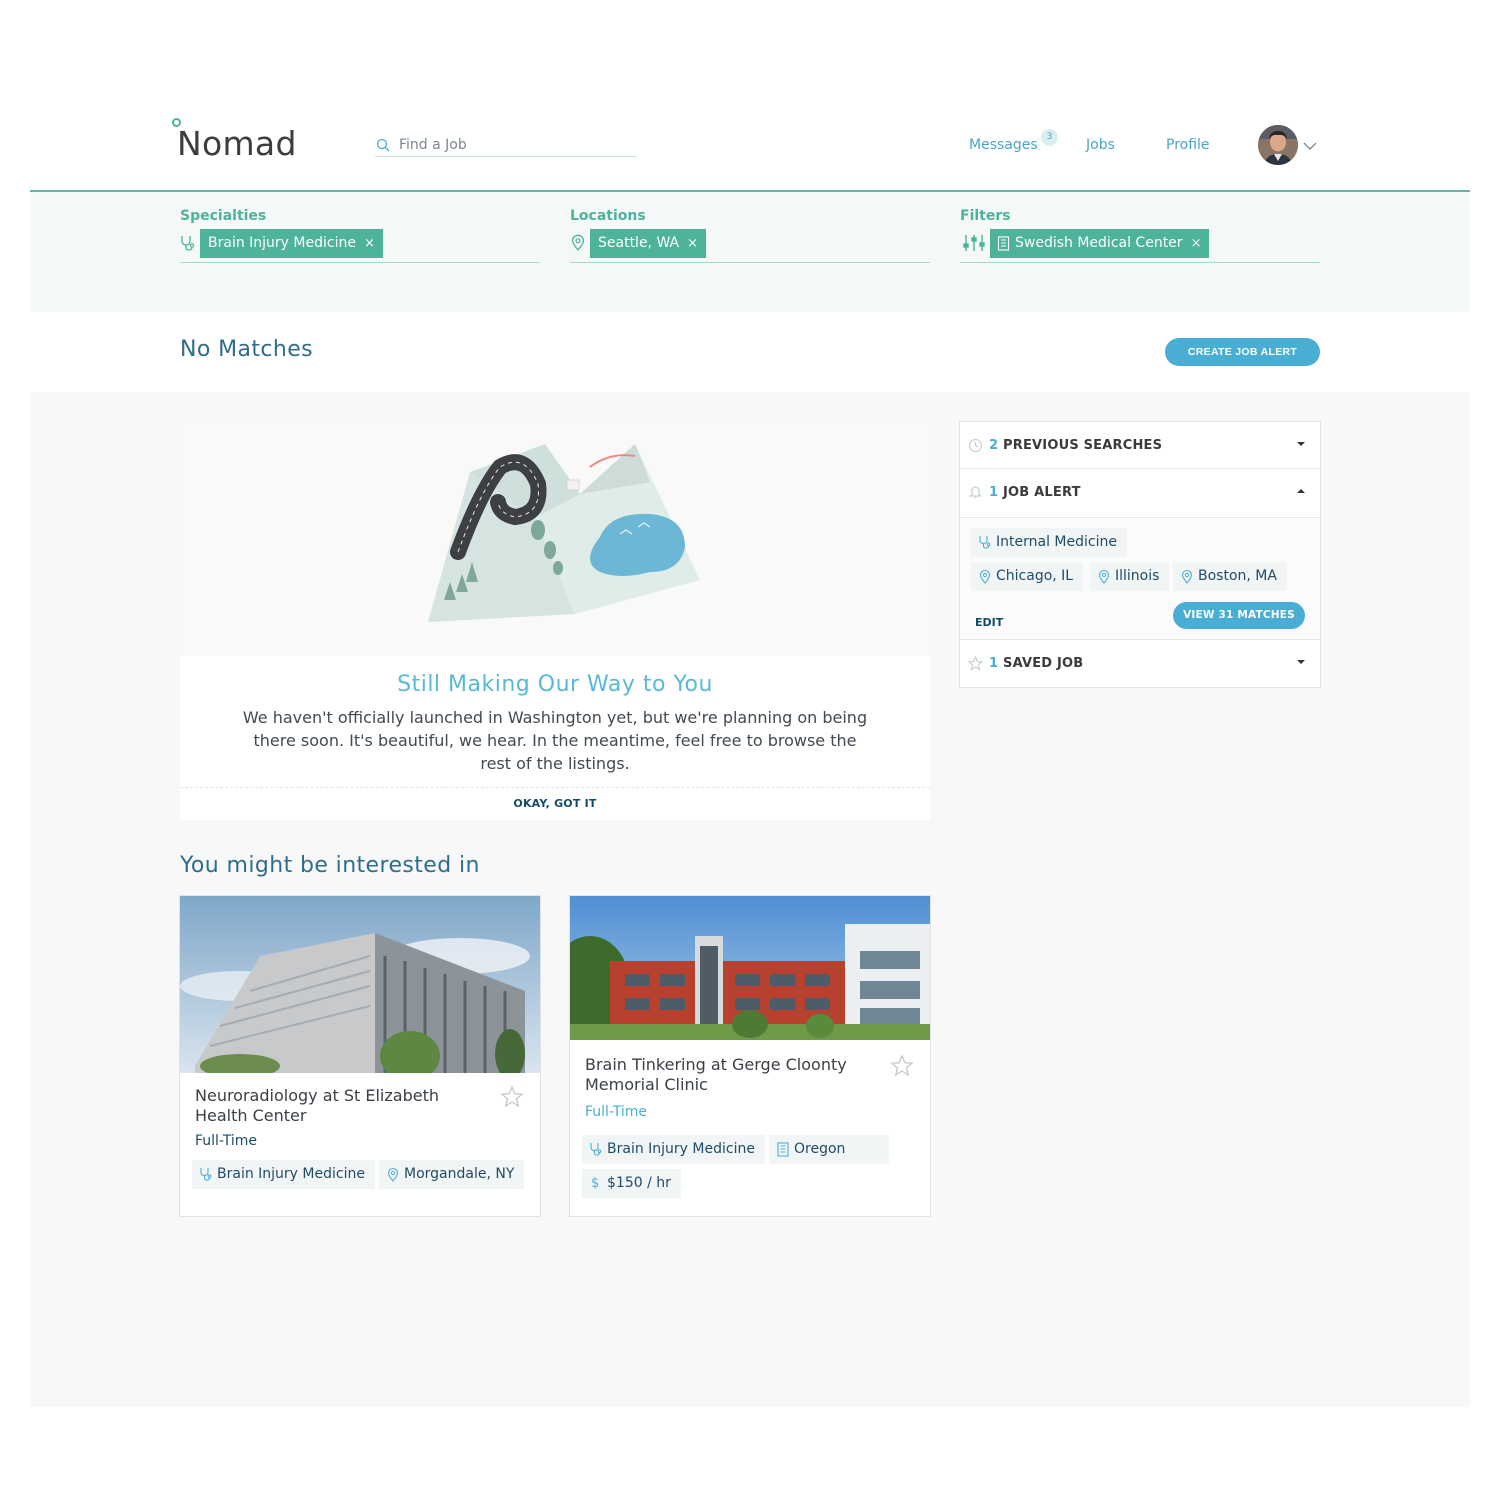  What do you see at coordinates (595, 1183) in the screenshot?
I see `dollar-icon: $` at bounding box center [595, 1183].